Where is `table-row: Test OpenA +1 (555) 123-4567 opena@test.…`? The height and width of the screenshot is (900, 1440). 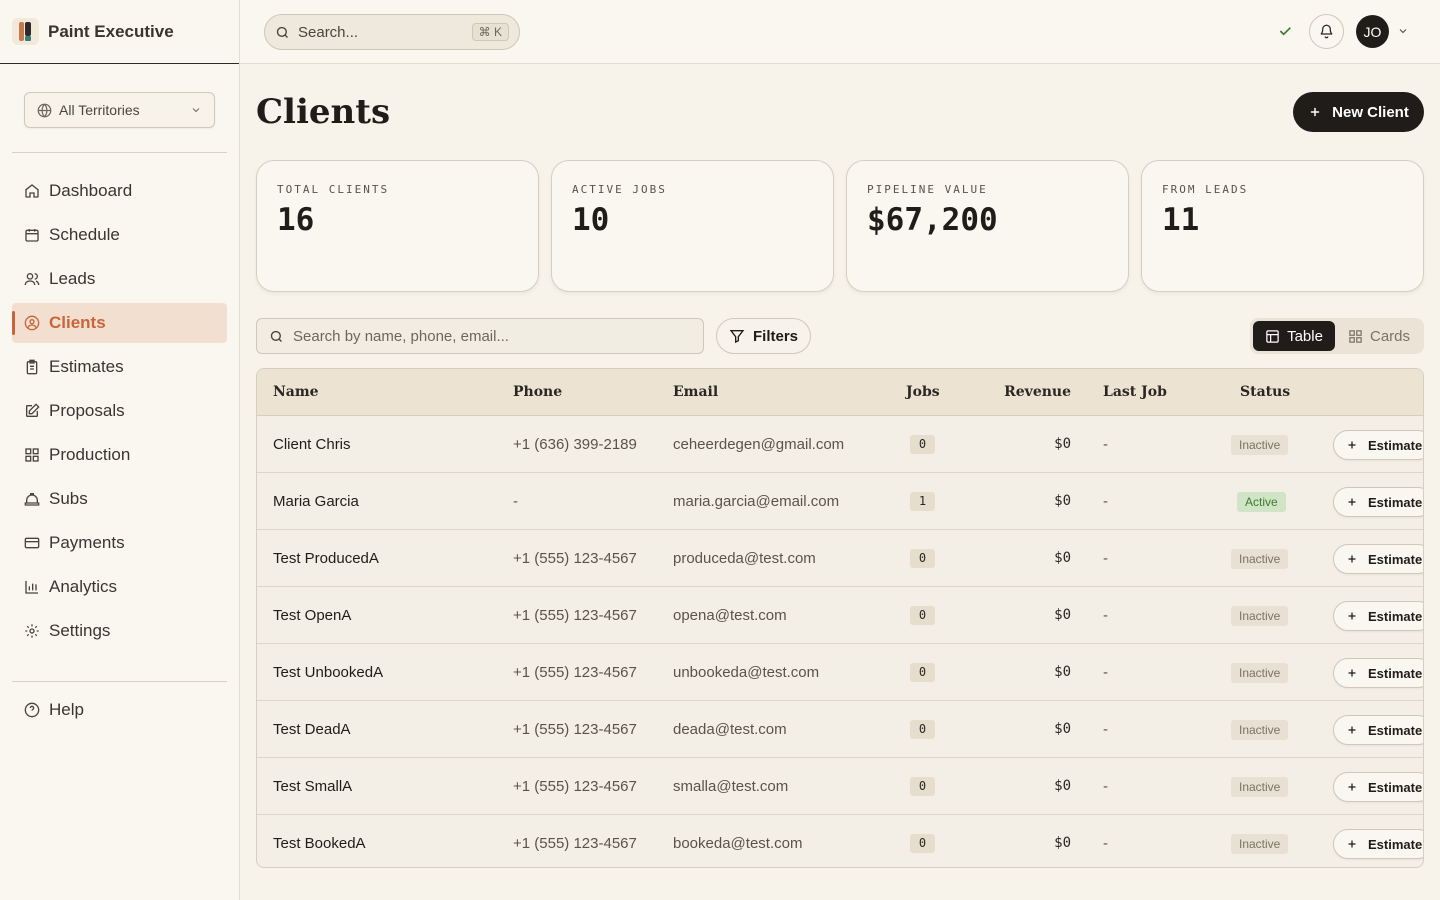 table-row: Test OpenA +1 (555) 123-4567 opena@test.… is located at coordinates (840, 615).